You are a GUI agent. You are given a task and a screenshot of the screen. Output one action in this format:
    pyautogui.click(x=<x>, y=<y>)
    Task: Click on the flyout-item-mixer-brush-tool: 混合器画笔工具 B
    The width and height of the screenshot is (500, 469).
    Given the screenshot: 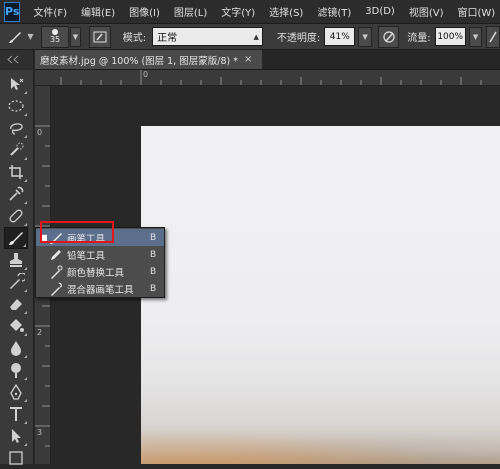 What is the action you would take?
    pyautogui.click(x=100, y=288)
    